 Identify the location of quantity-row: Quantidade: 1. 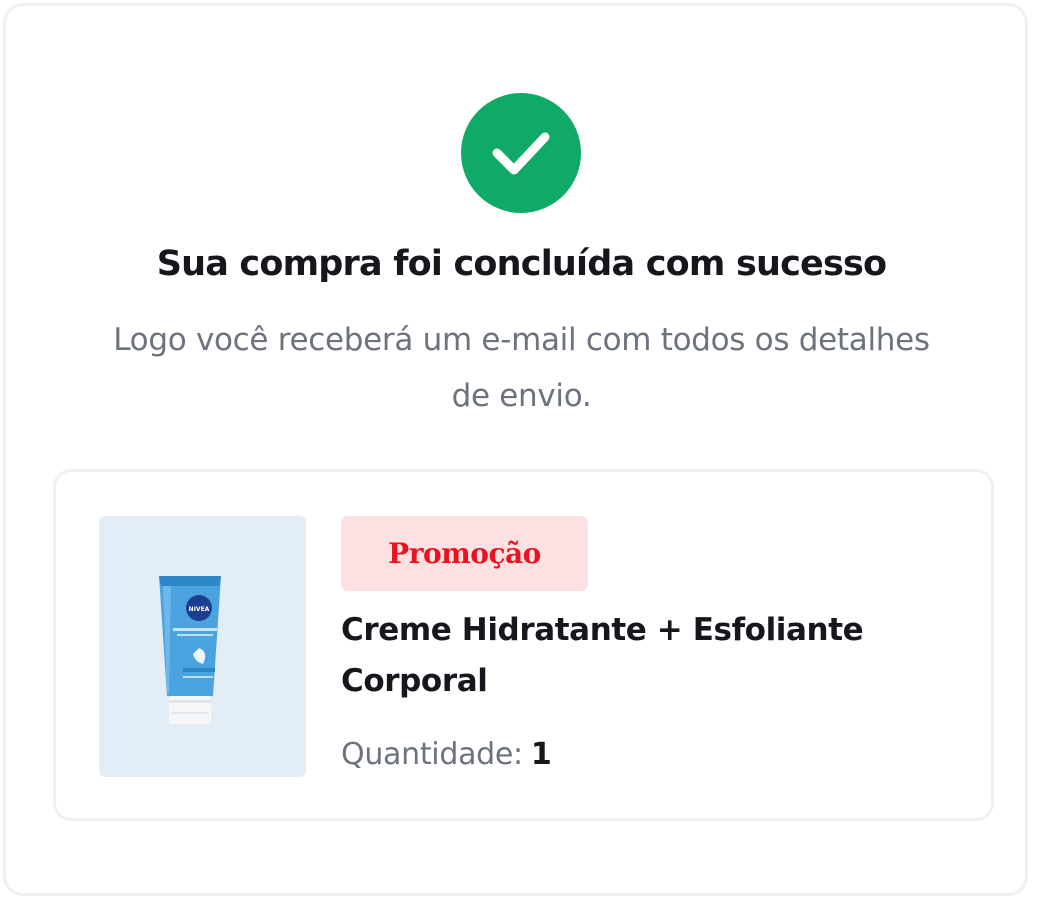
(446, 755).